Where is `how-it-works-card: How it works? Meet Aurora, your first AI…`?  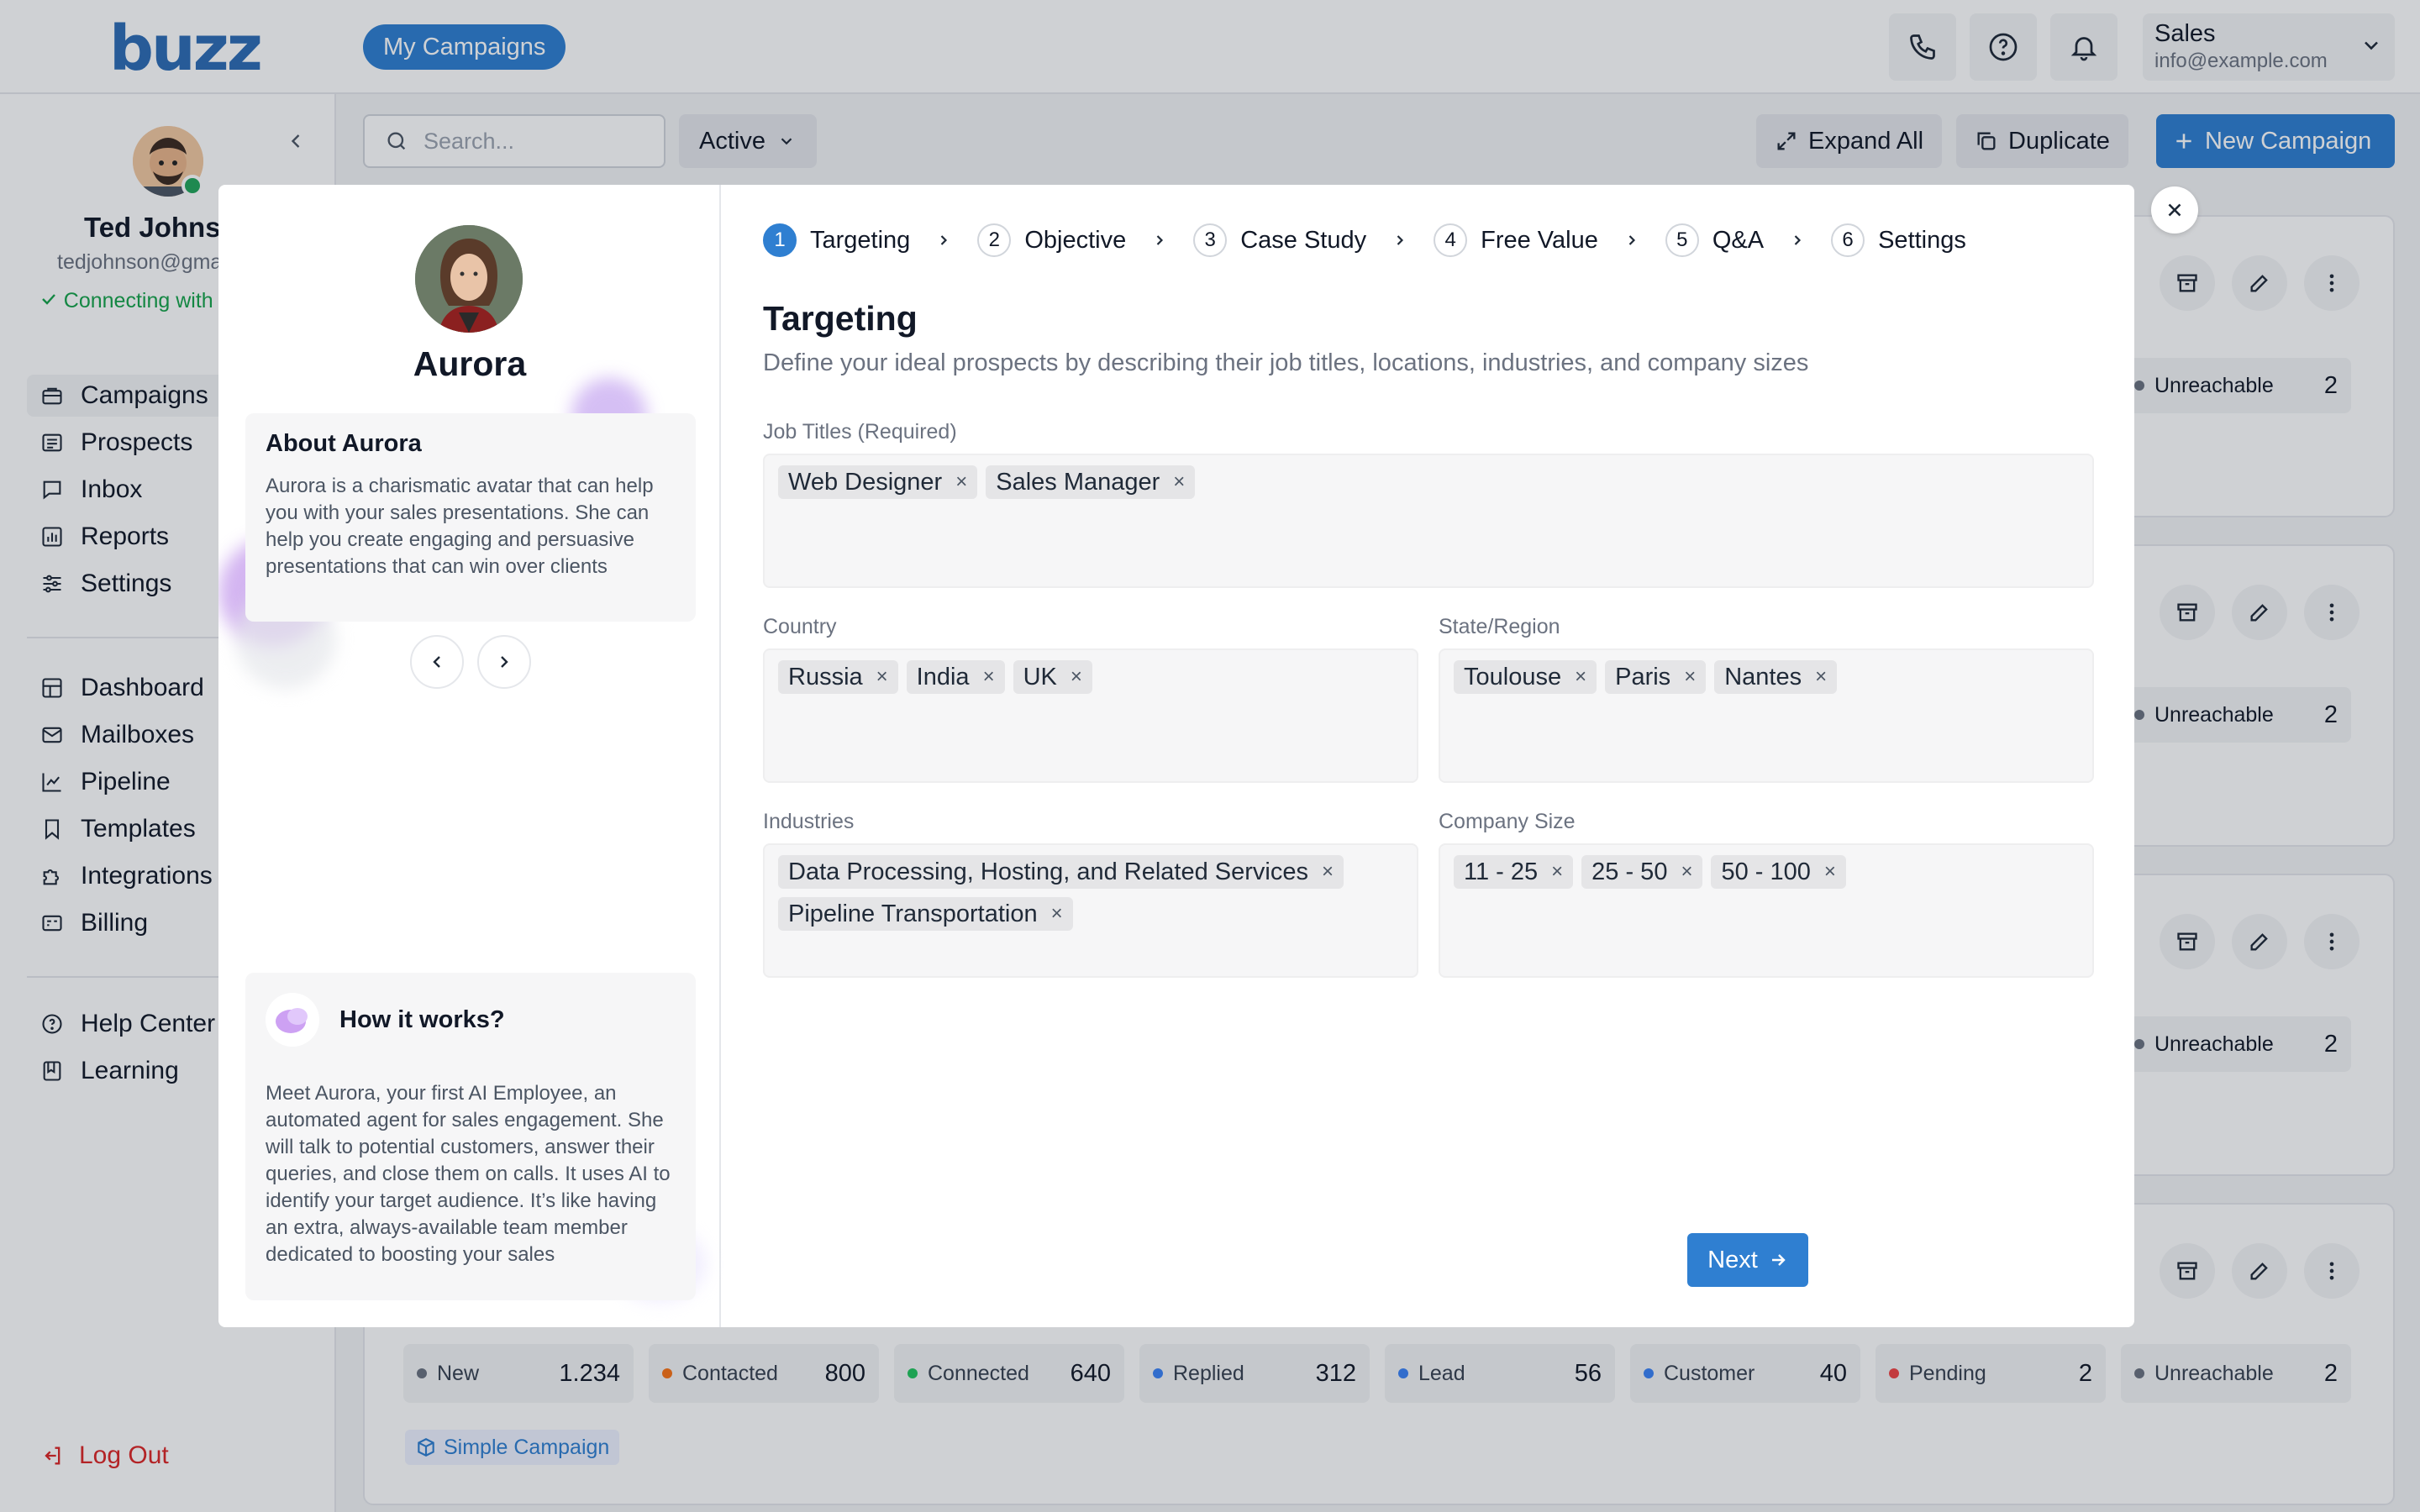
how-it-works-card: How it works? Meet Aurora, your first AI… is located at coordinates (470, 1136).